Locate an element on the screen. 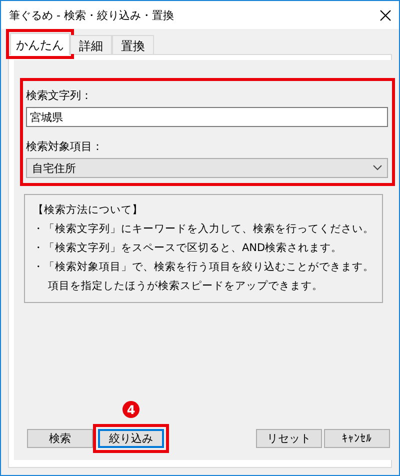 Image resolution: width=400 pixels, height=476 pixels. info-text: ・「検索文字列」にキーワードを入力して、検索を行ってください。 is located at coordinates (203, 229).